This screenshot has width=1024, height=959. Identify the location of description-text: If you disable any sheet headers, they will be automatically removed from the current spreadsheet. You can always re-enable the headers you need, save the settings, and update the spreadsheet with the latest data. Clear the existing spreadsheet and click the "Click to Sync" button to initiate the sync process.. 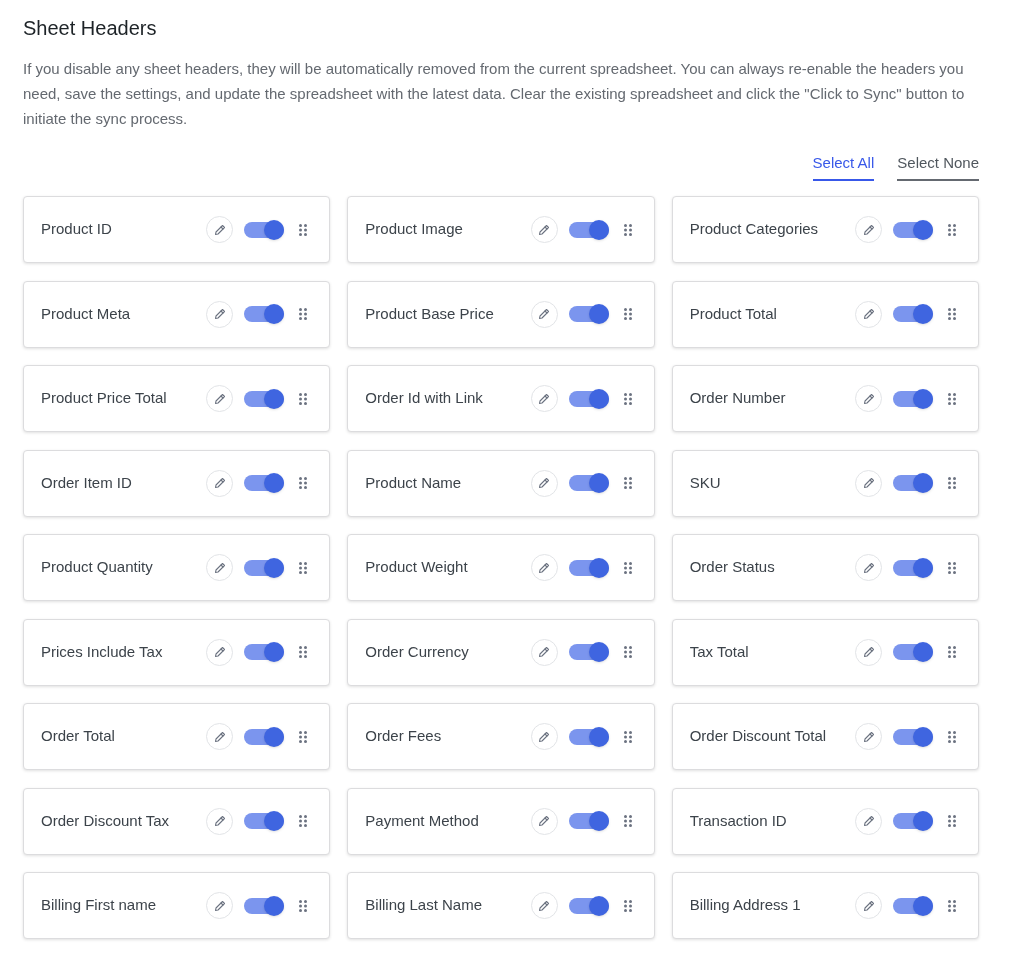
(494, 94).